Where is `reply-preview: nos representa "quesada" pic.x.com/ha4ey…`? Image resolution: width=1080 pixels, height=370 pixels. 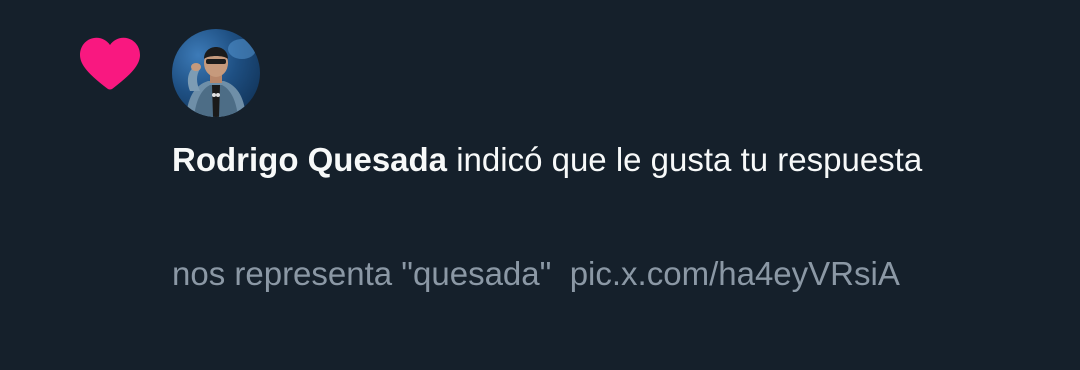
reply-preview: nos representa "quesada" pic.x.com/ha4ey… is located at coordinates (602, 274).